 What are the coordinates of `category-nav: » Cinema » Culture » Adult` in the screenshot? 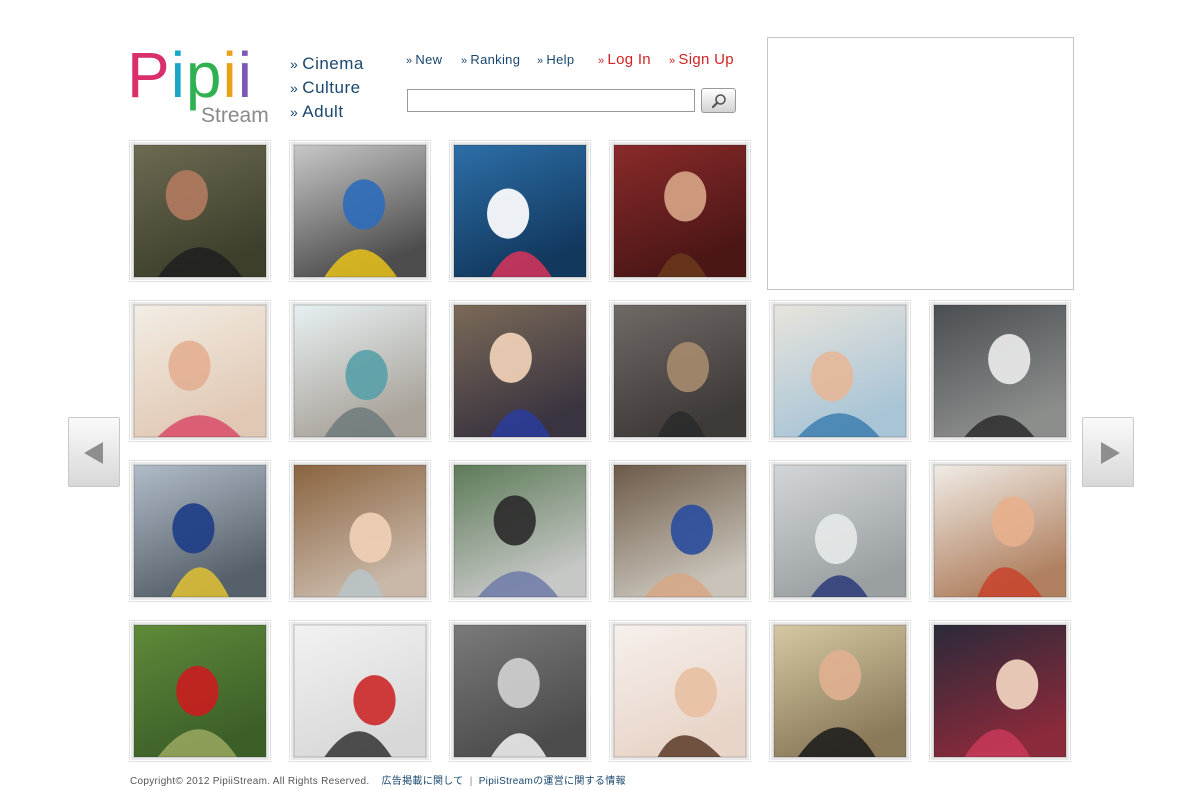 It's located at (327, 88).